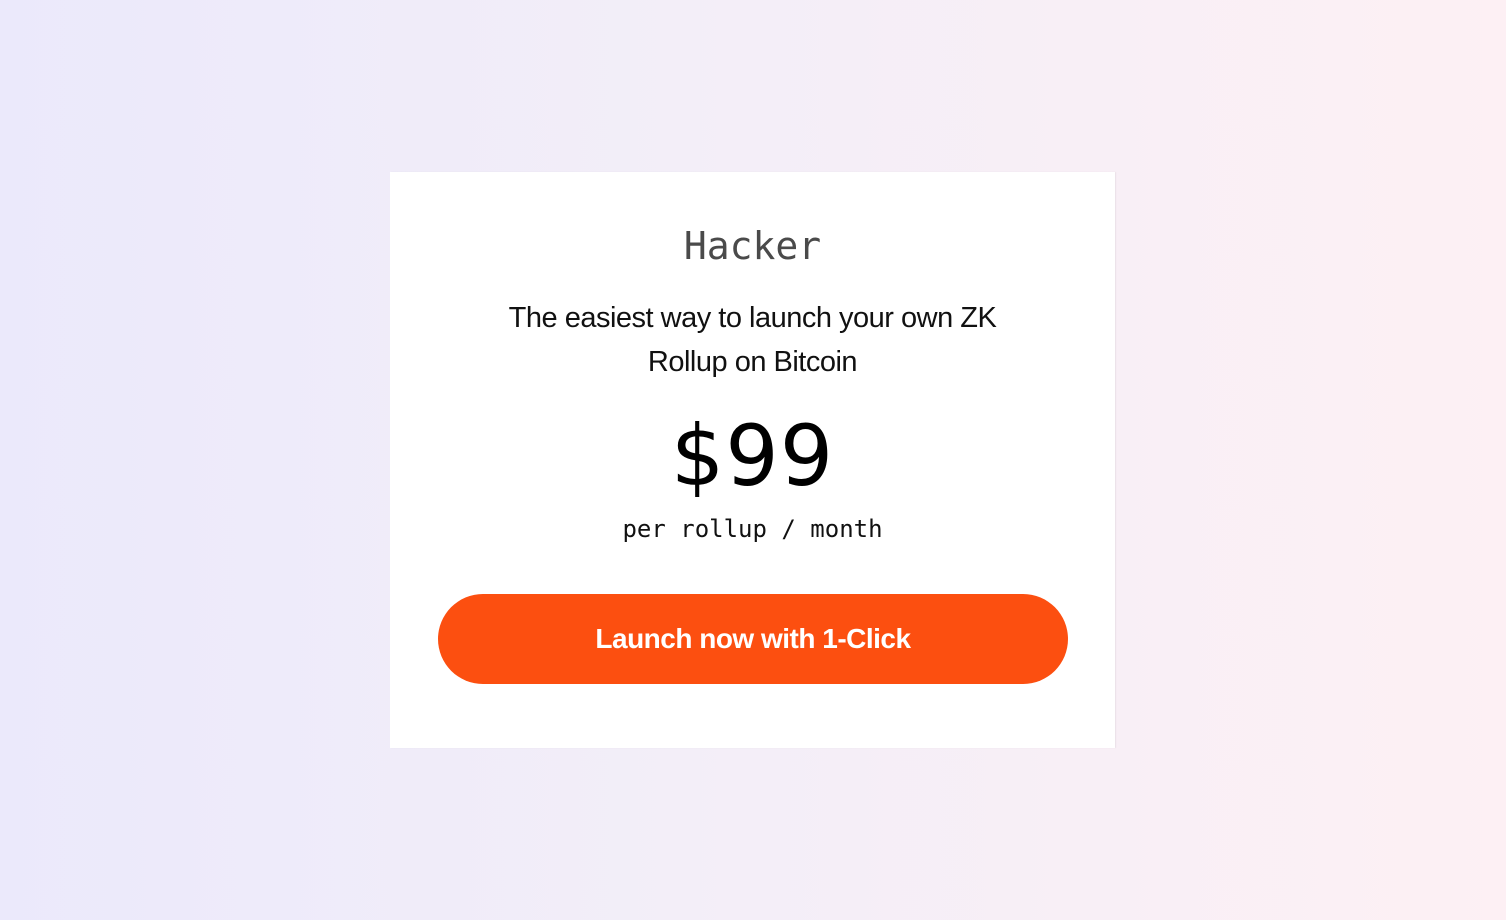  Describe the element at coordinates (752, 456) in the screenshot. I see `plan-price: $99` at that location.